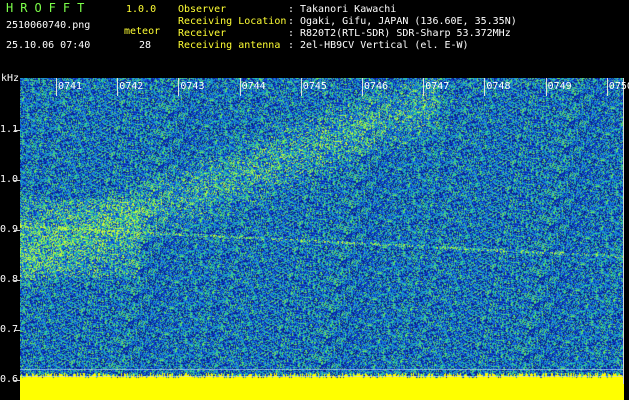 The width and height of the screenshot is (629, 400). Describe the element at coordinates (10, 78) in the screenshot. I see `y-axis-unit: kHz` at that location.